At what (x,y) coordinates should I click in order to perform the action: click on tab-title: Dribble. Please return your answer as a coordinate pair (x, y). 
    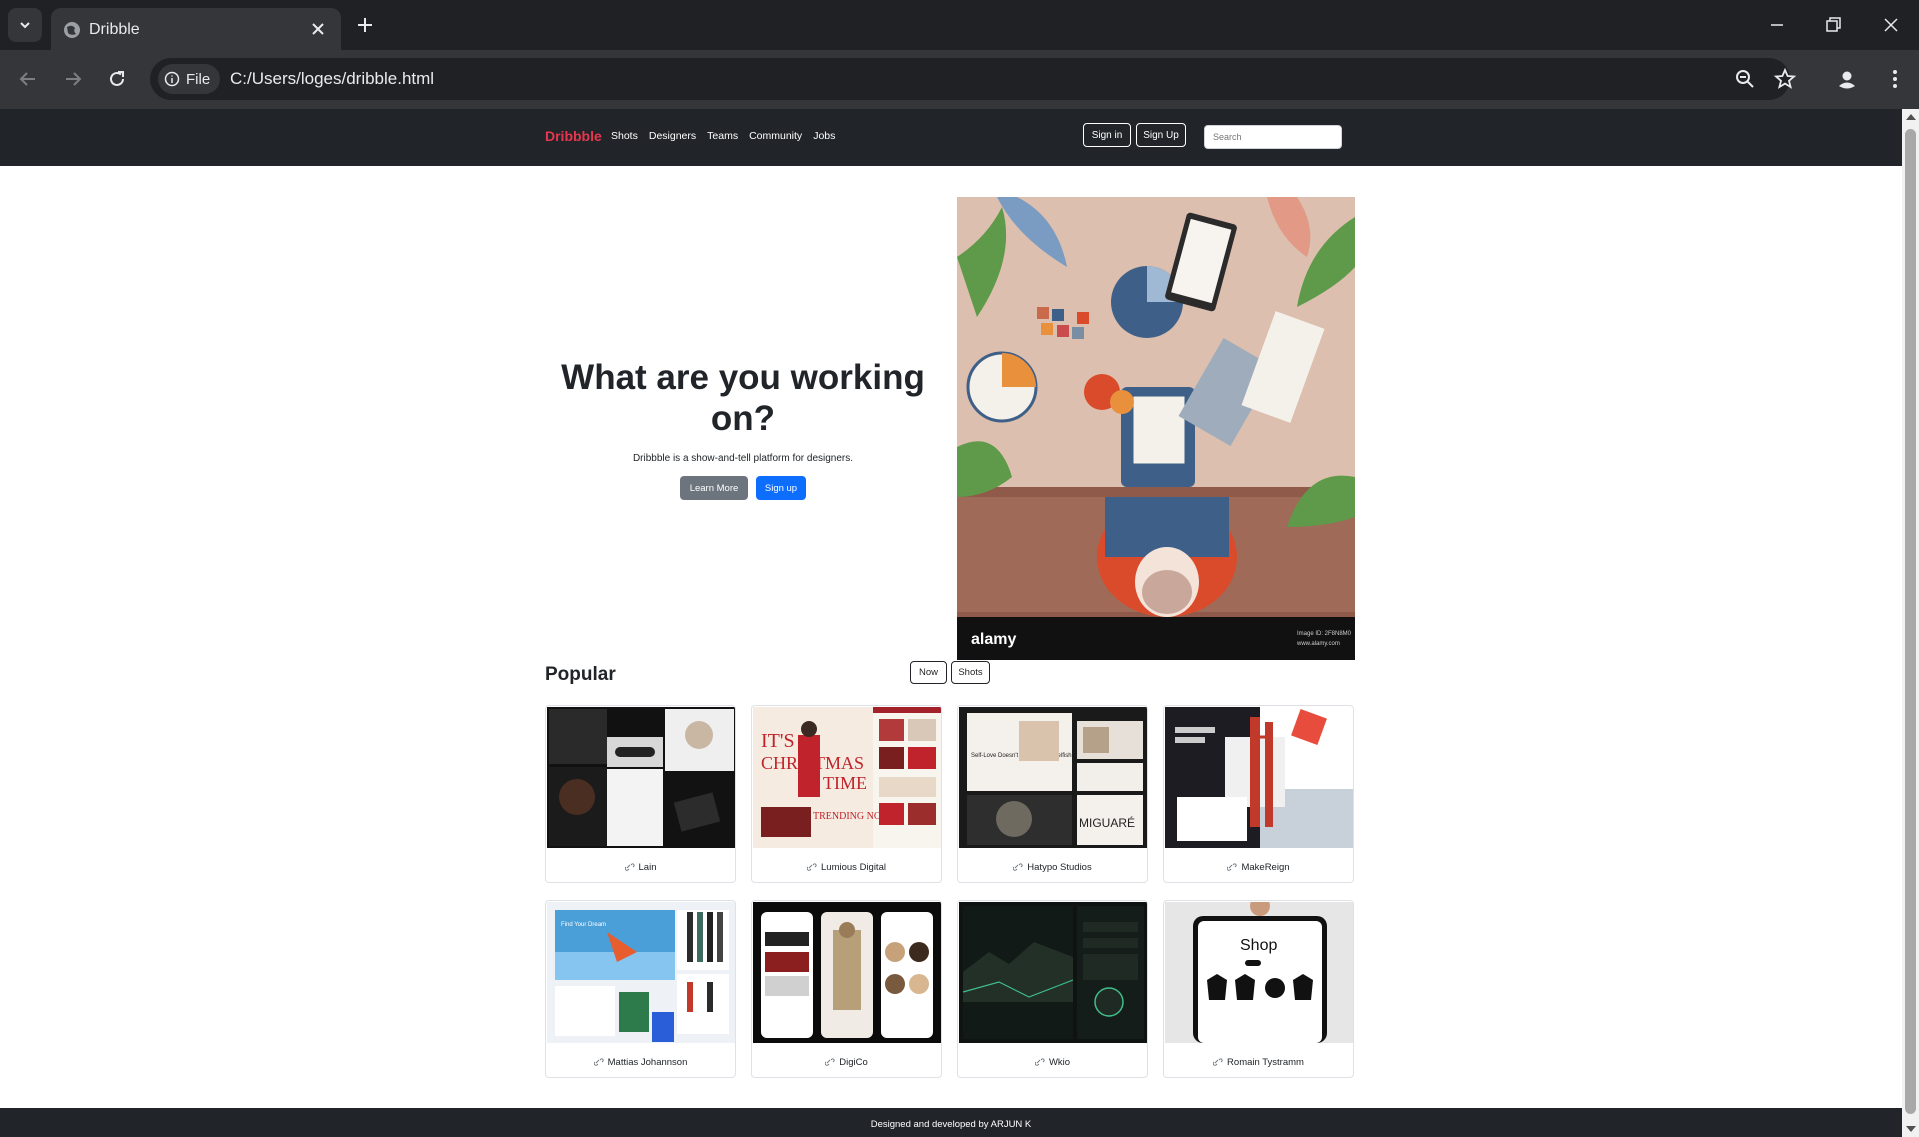
    Looking at the image, I should click on (114, 29).